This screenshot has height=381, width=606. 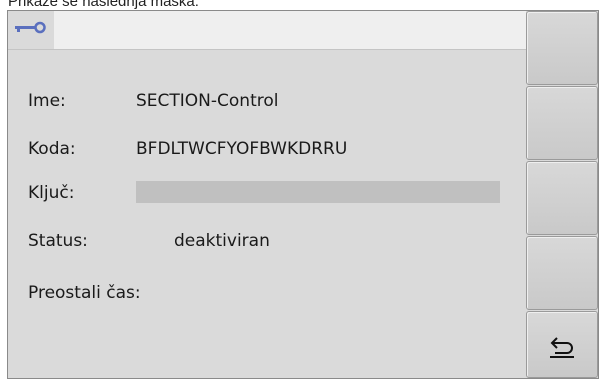 What do you see at coordinates (267, 30) in the screenshot?
I see `tab-strip` at bounding box center [267, 30].